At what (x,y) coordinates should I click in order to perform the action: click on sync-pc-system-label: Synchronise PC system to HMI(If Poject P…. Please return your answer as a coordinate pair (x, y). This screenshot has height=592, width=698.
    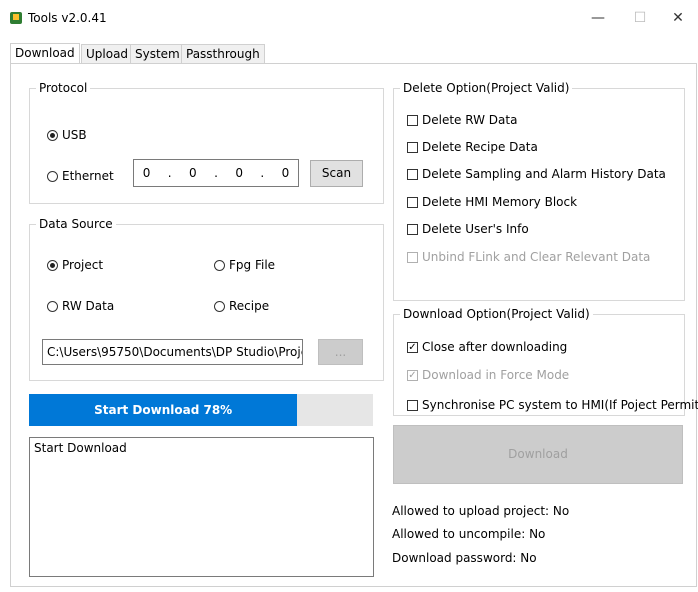
    Looking at the image, I should click on (560, 405).